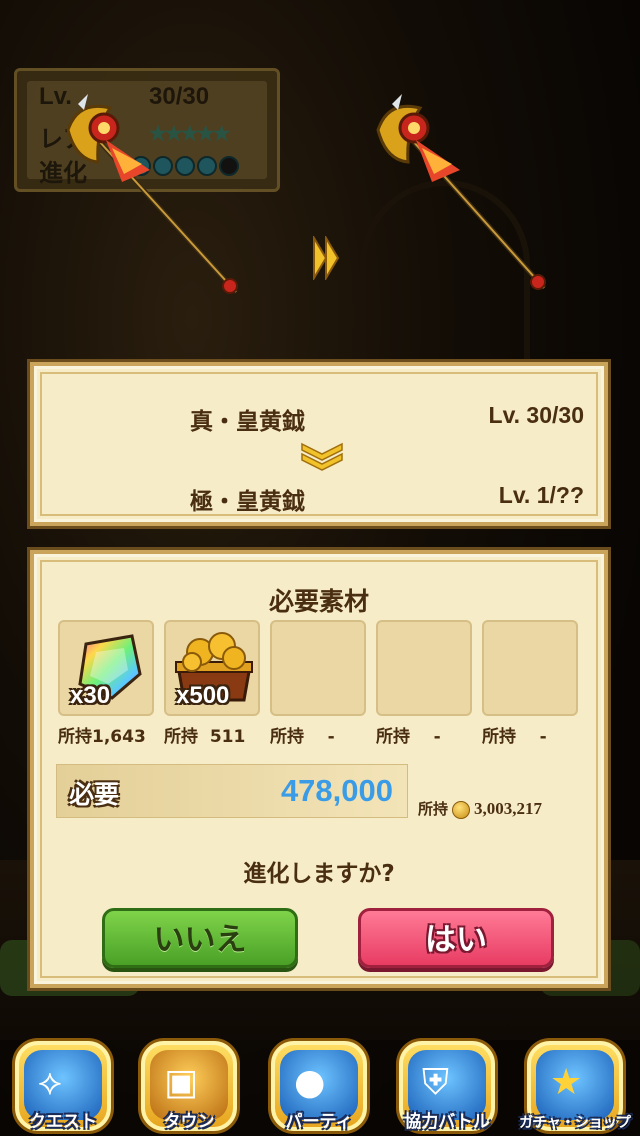 The height and width of the screenshot is (1136, 640). I want to click on town-treasure-icon: ▣, so click(181, 1082).